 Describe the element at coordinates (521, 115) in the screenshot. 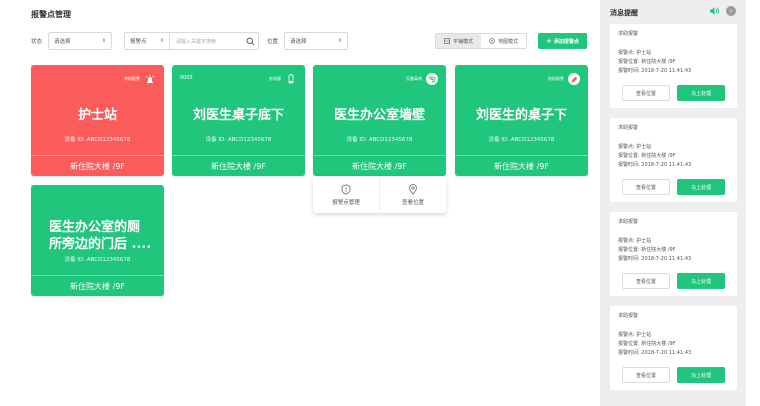

I see `card-title: 刘医生的桌子下` at that location.